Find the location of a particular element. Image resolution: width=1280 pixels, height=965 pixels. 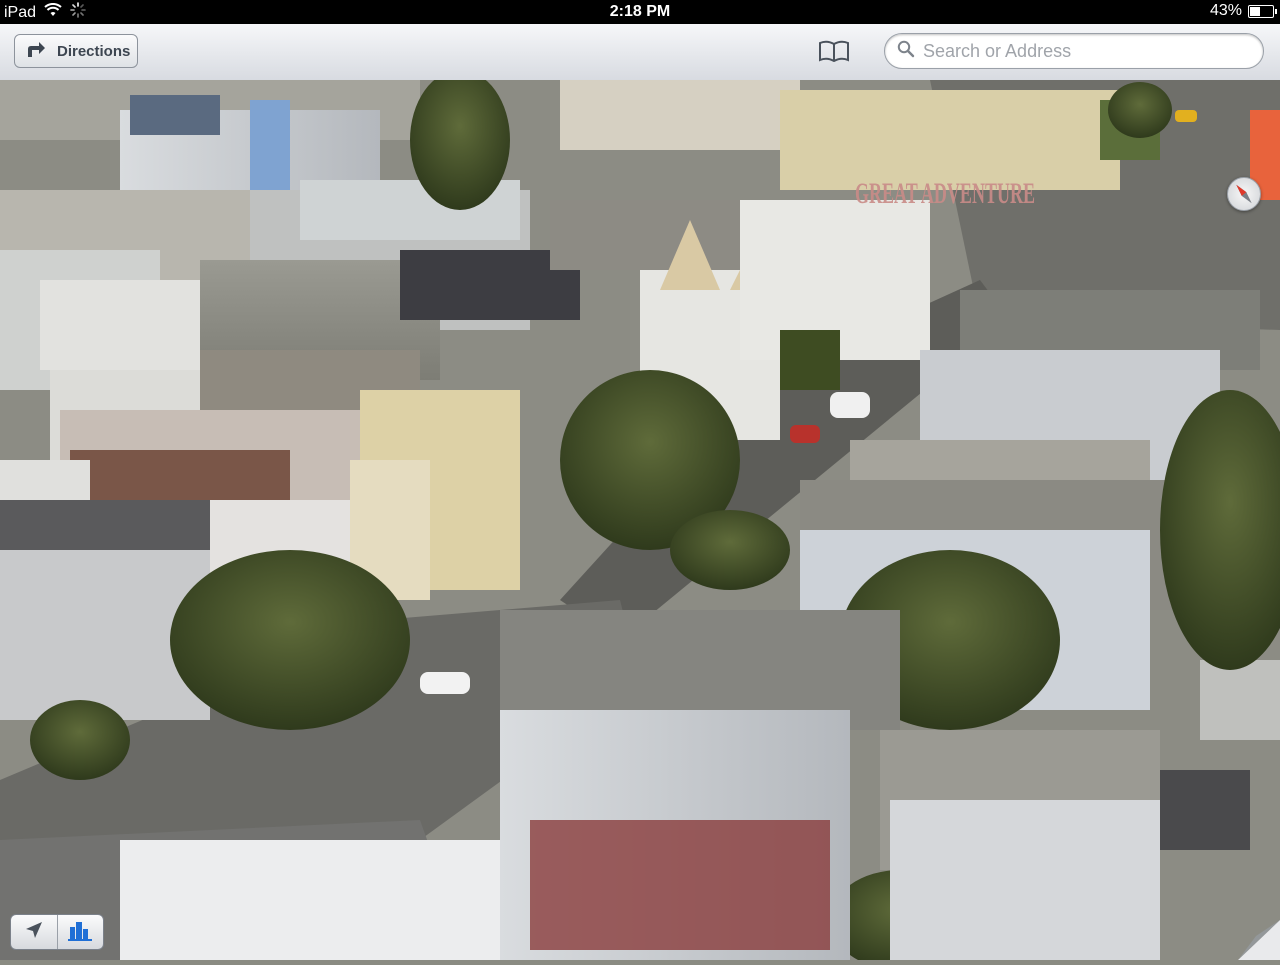

current-location-button is located at coordinates (34, 932).